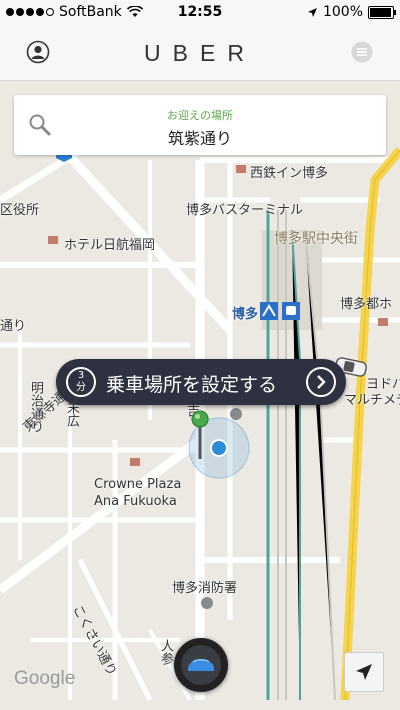  I want to click on station-icon, so click(280, 311).